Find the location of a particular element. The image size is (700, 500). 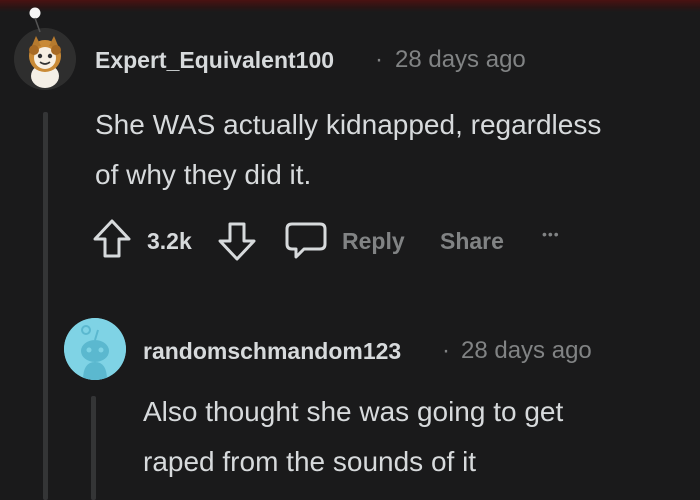

vote-score: 3.2k is located at coordinates (169, 241).